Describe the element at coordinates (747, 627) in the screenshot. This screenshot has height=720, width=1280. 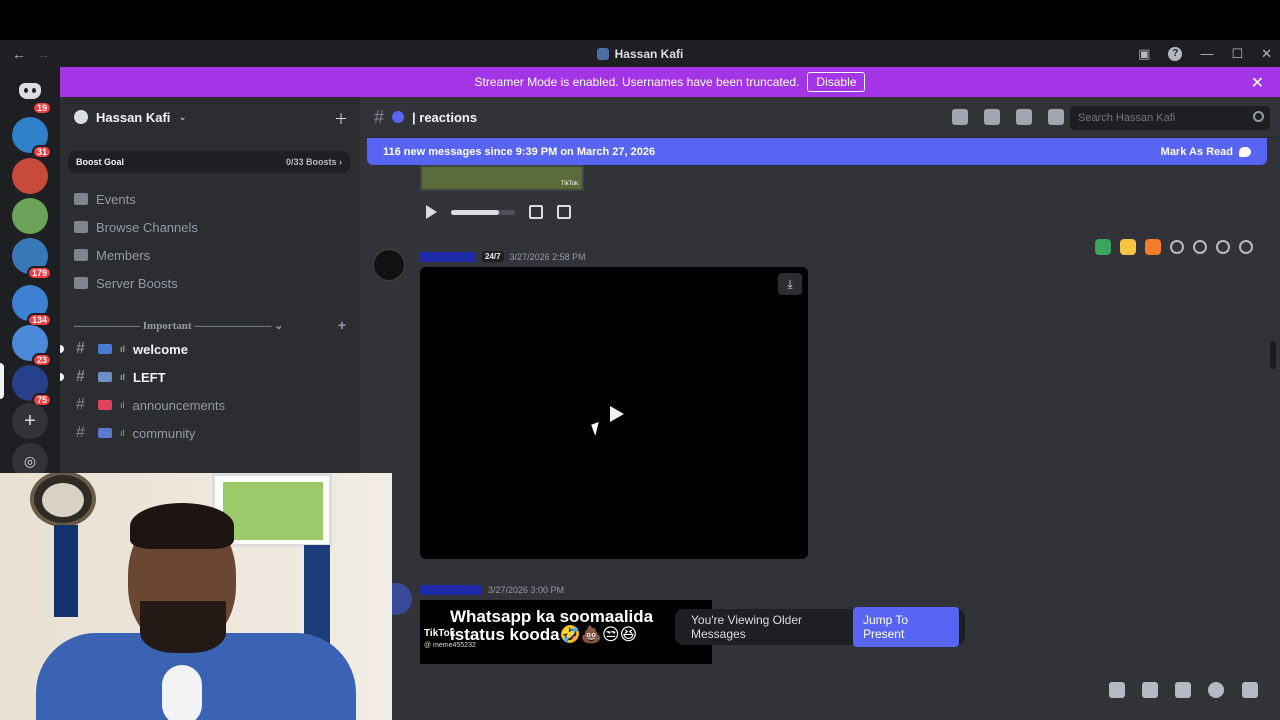
I see `older-messages-text: You're Viewing Older Messages` at that location.